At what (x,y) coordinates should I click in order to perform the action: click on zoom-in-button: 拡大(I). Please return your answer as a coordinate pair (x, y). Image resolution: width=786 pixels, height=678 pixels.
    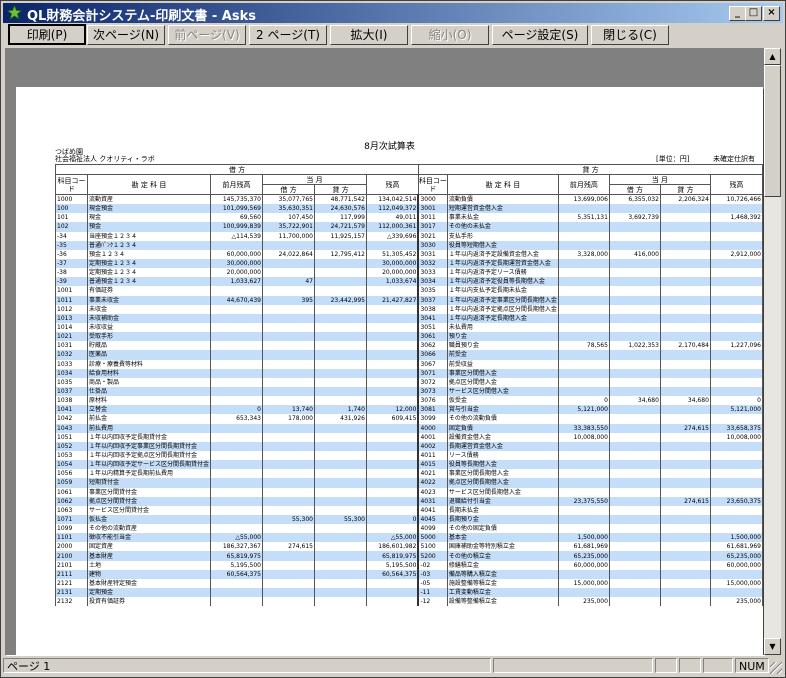
    Looking at the image, I should click on (369, 35).